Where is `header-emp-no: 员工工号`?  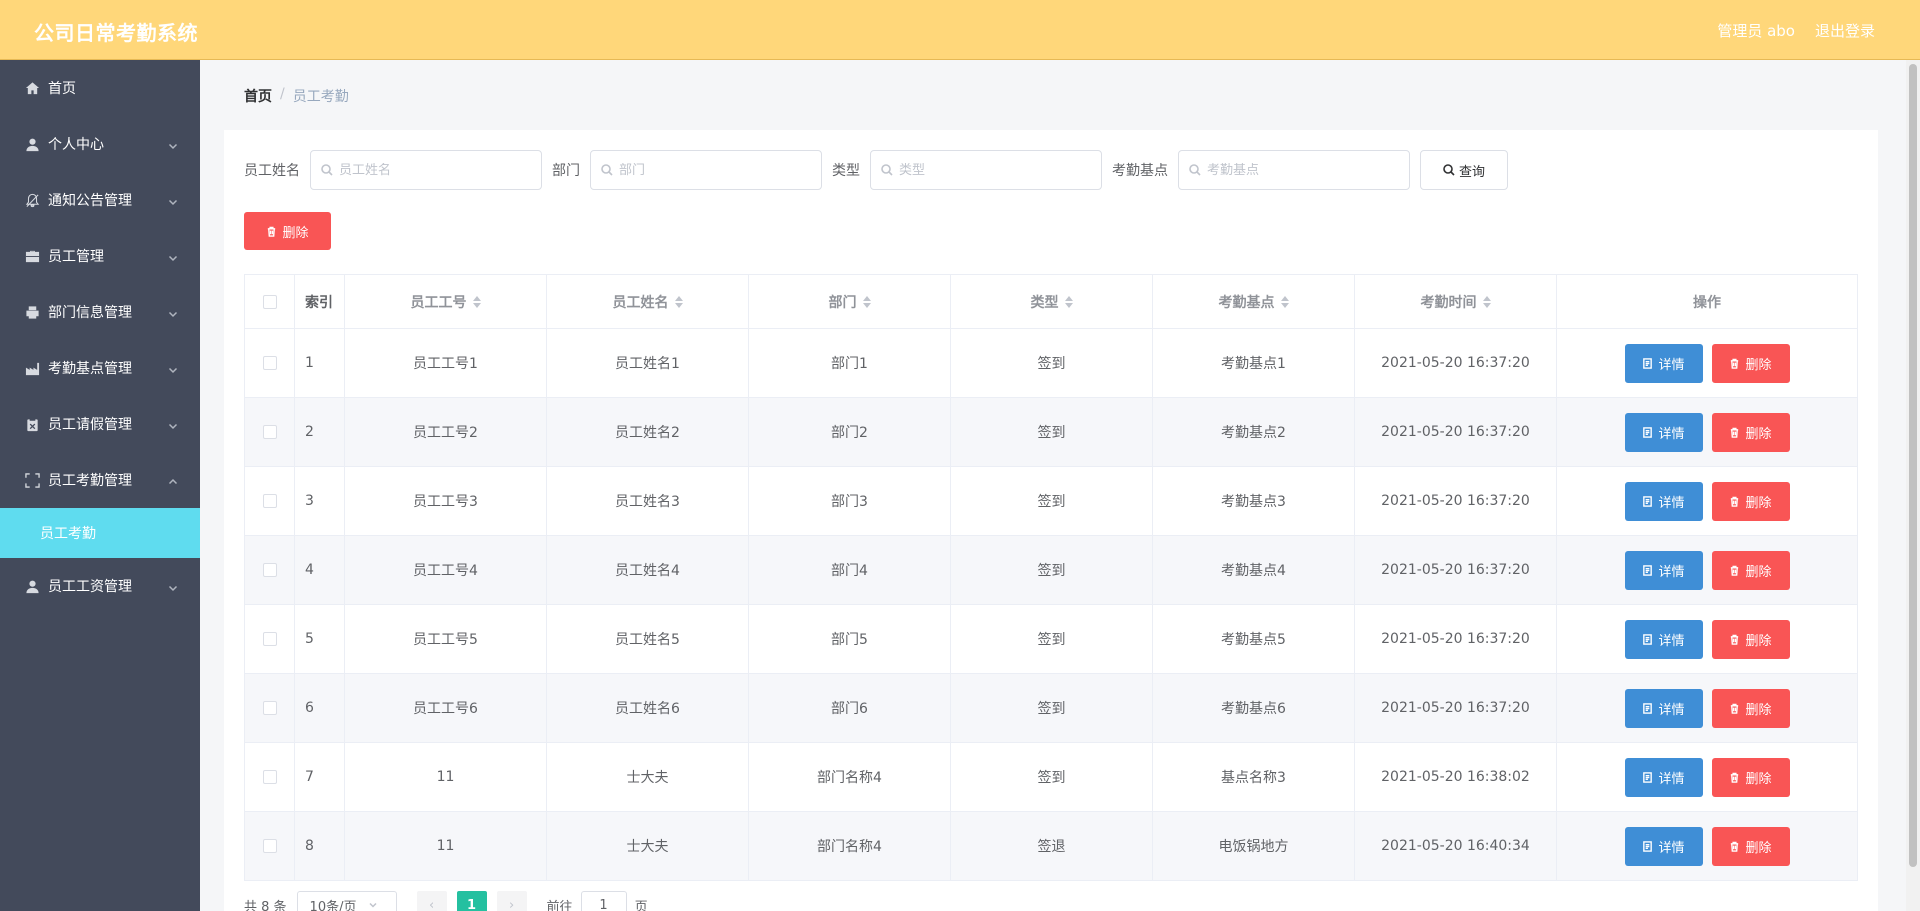
header-emp-no: 员工工号 is located at coordinates (446, 301).